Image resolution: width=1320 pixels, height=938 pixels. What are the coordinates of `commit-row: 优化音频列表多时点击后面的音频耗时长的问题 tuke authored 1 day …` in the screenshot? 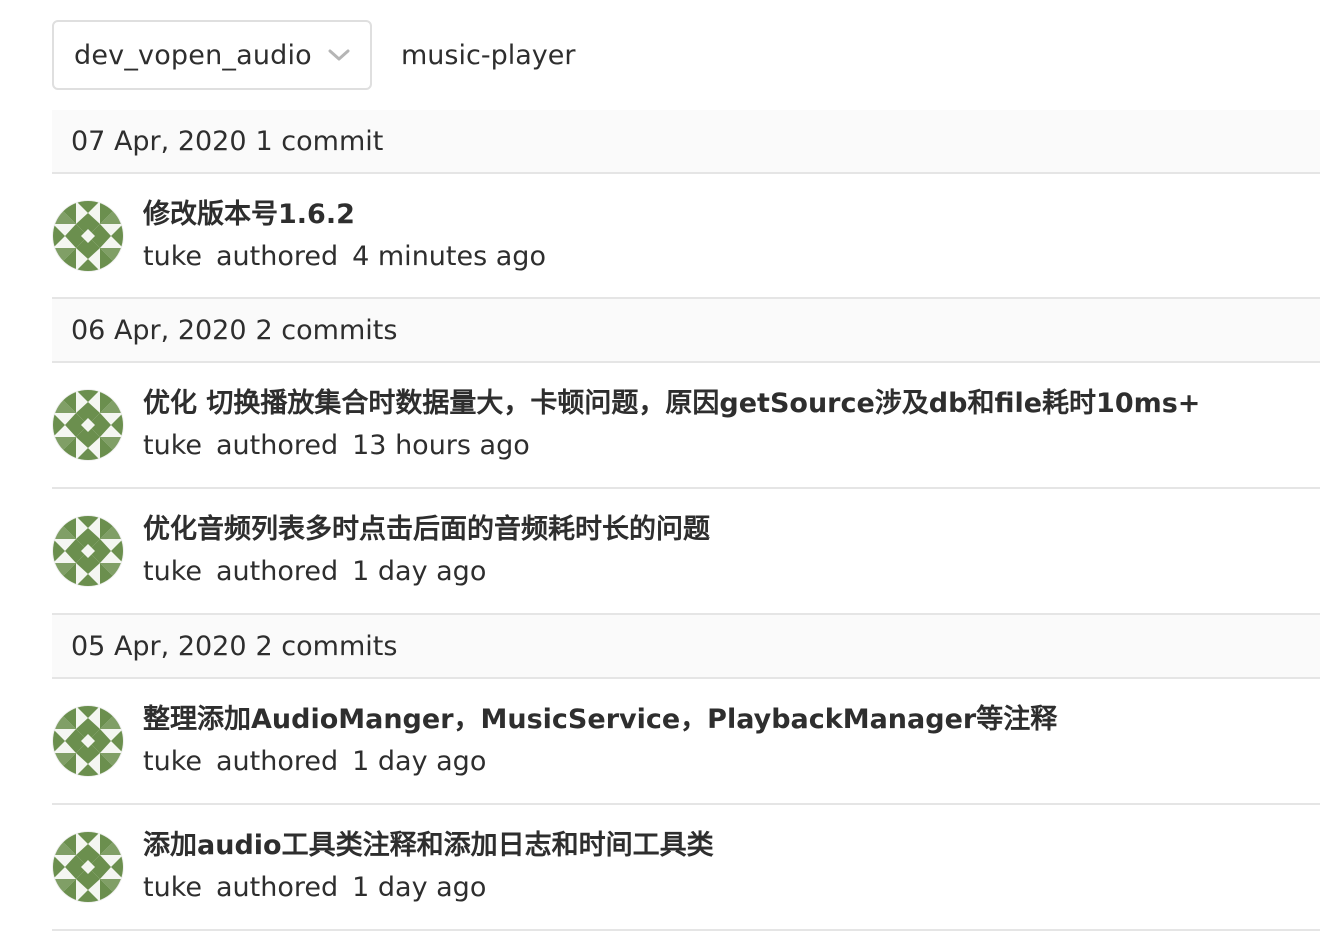 It's located at (686, 552).